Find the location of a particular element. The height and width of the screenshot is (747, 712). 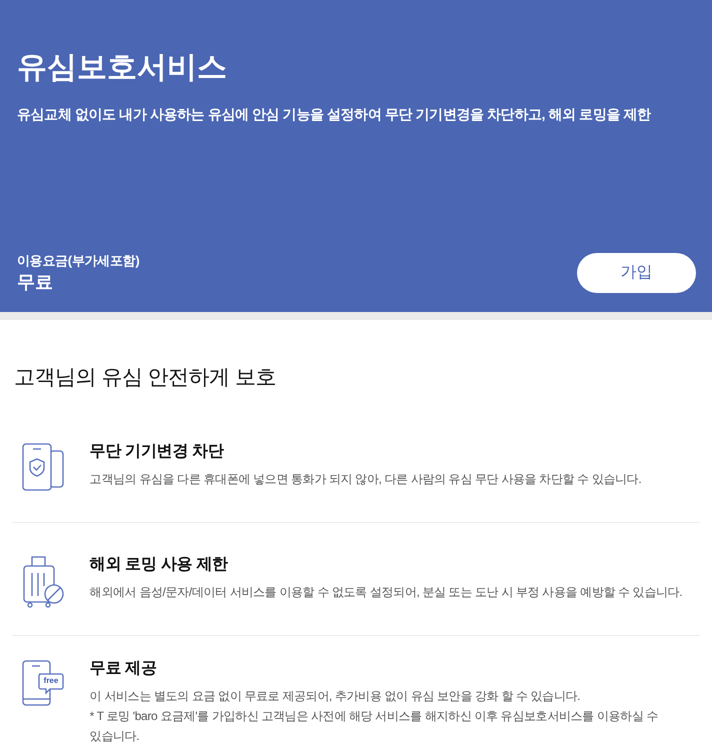

feature-title: 해외 로밍 사용 제한 is located at coordinates (159, 565).